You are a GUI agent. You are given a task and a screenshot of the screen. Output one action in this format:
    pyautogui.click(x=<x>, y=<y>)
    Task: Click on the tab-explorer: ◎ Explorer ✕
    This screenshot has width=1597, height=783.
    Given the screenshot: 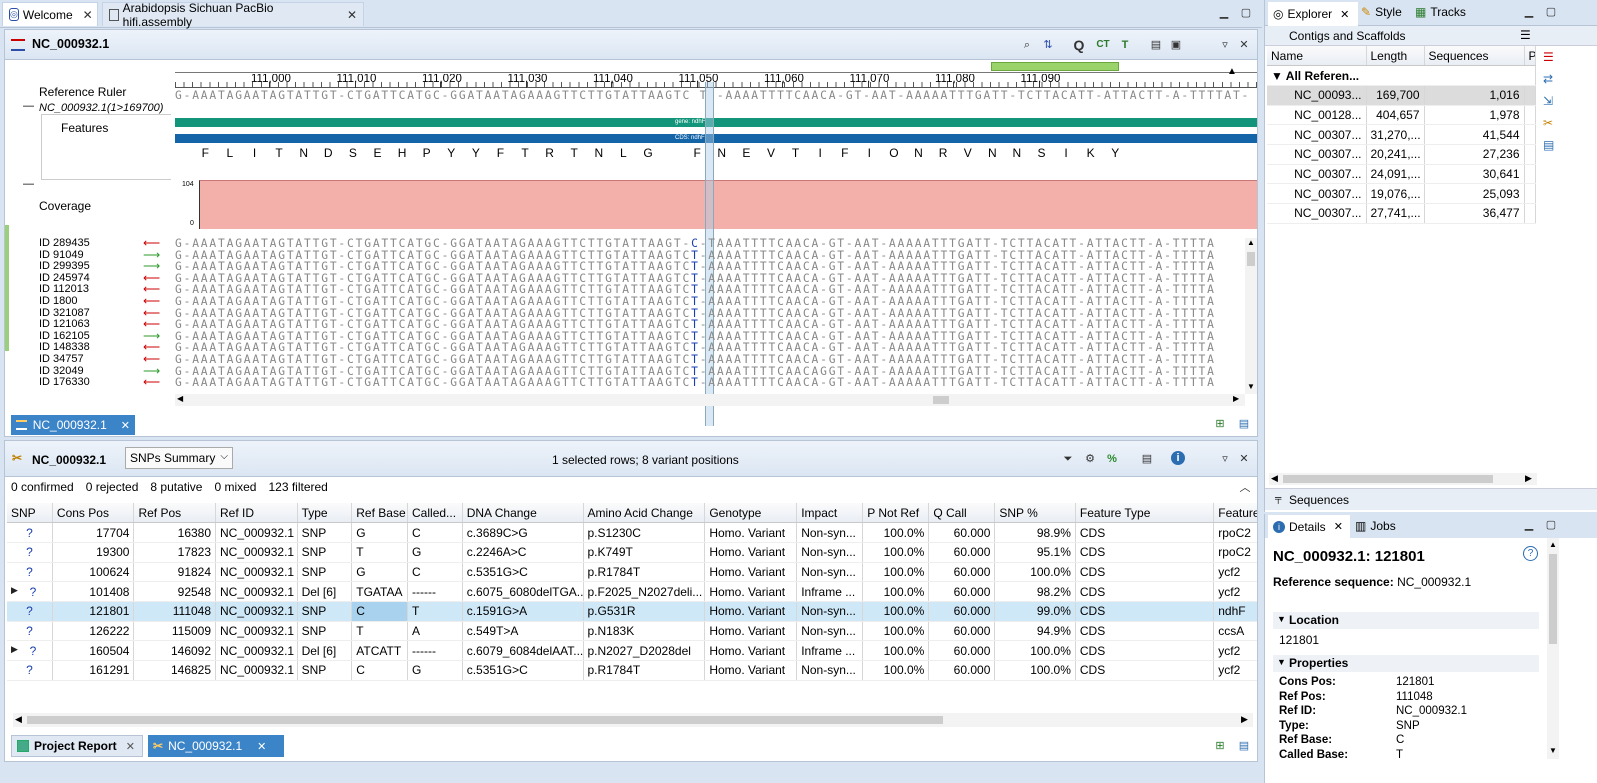 What is the action you would take?
    pyautogui.click(x=1313, y=14)
    